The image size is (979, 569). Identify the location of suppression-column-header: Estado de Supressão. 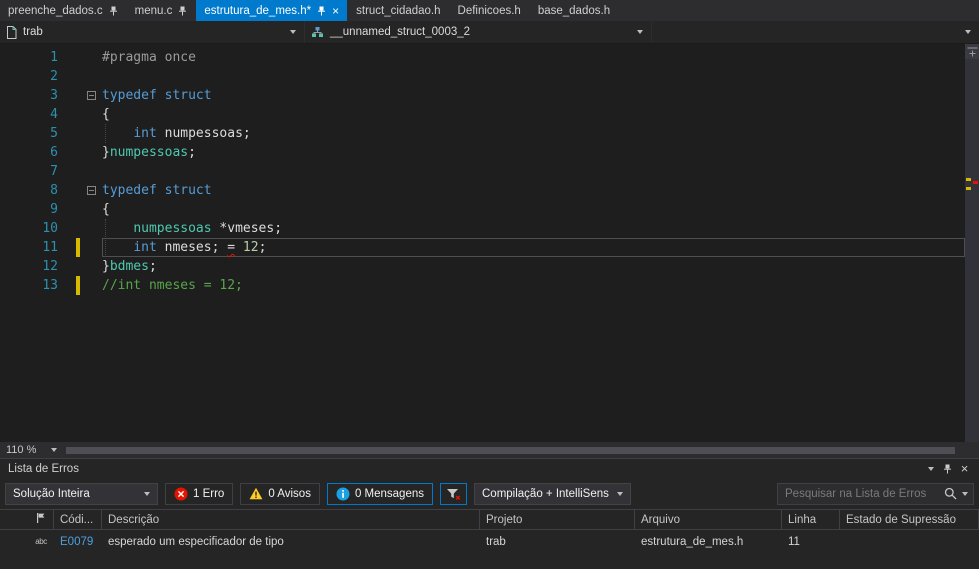
(909, 519).